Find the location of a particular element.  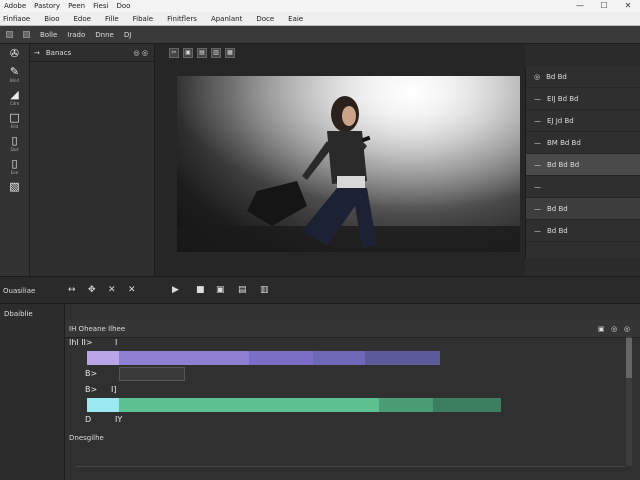

property-row: — is located at coordinates (583, 187).